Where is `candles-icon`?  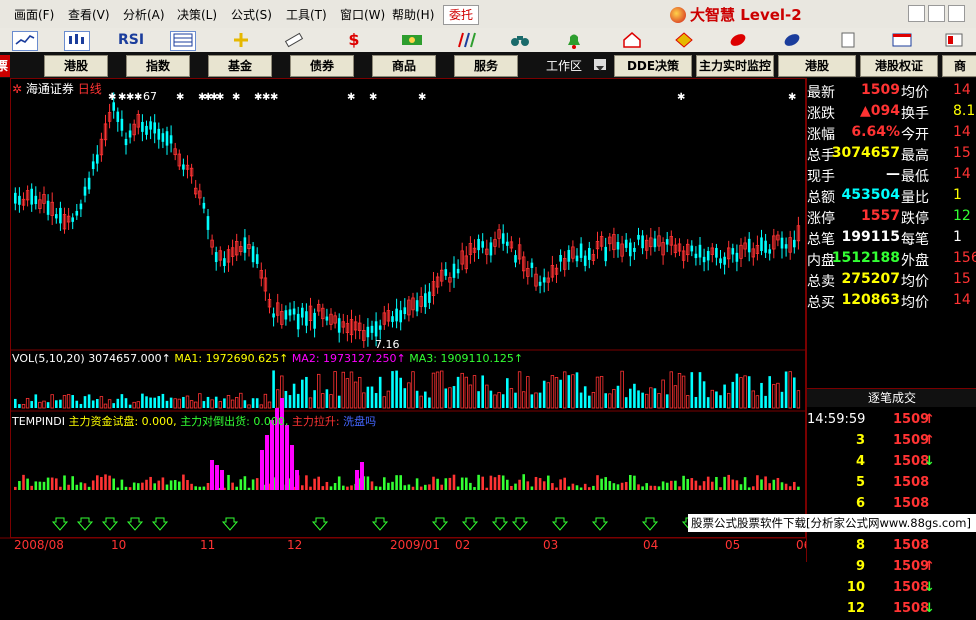 candles-icon is located at coordinates (77, 41).